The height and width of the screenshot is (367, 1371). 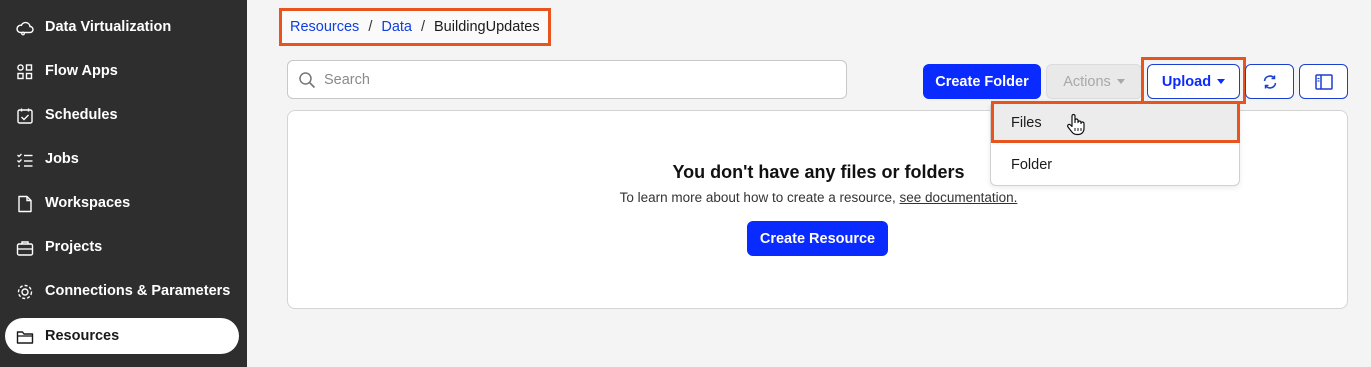 What do you see at coordinates (81, 71) in the screenshot?
I see `sidebar-item-label: Flow Apps` at bounding box center [81, 71].